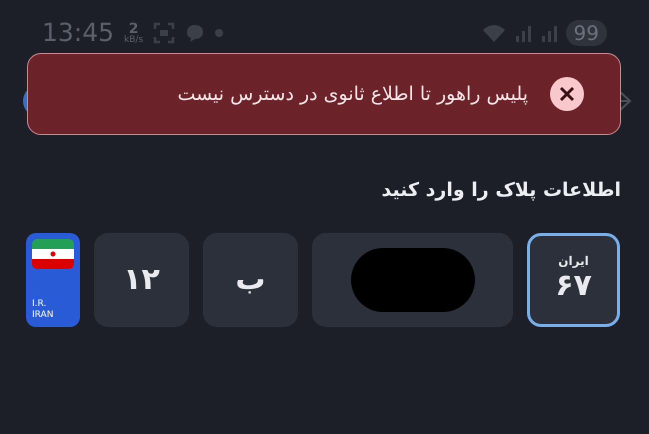  Describe the element at coordinates (133, 29) in the screenshot. I see `speed-value: 2` at that location.